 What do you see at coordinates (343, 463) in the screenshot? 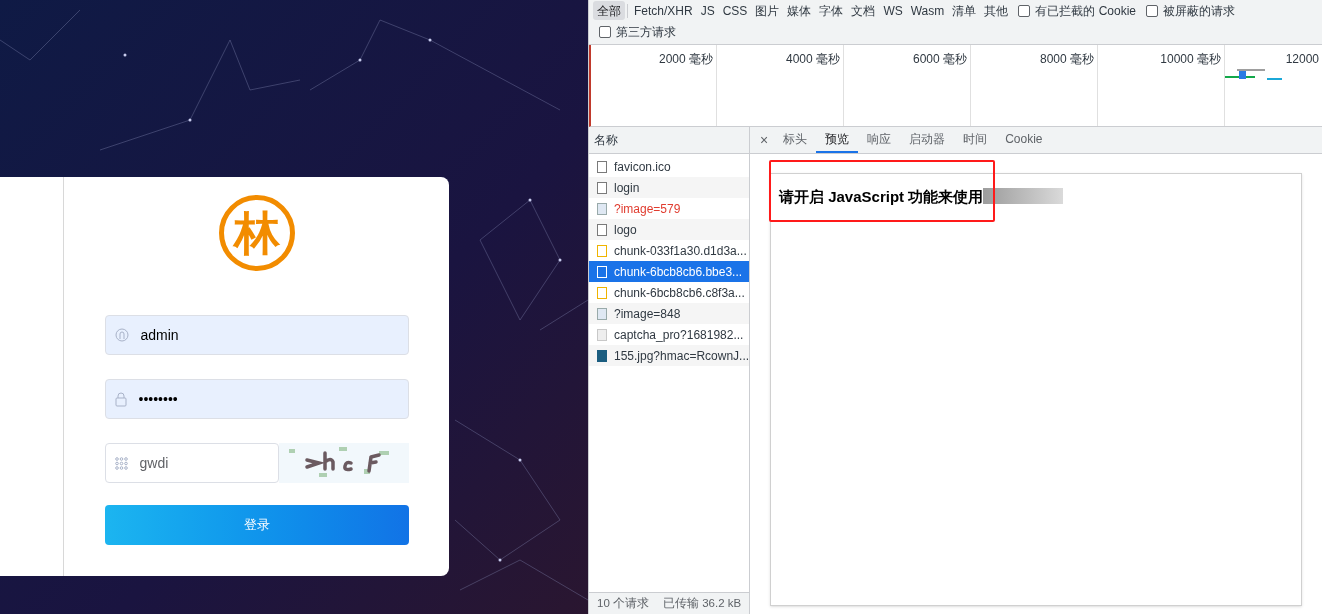
I see `captcha-image` at bounding box center [343, 463].